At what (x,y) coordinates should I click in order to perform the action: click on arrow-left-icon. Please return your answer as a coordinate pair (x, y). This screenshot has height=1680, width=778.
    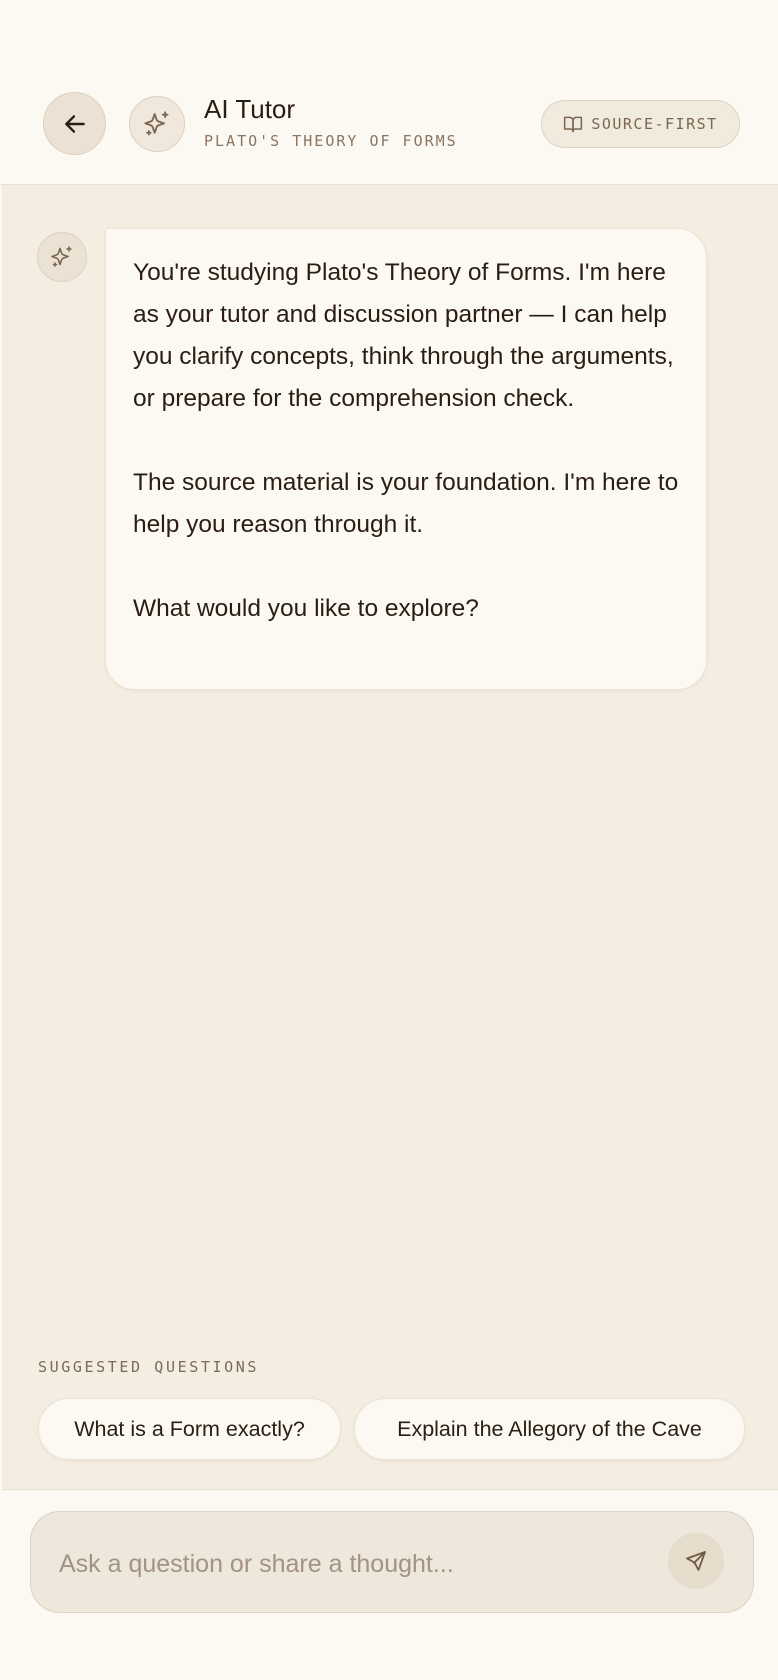
    Looking at the image, I should click on (74, 123).